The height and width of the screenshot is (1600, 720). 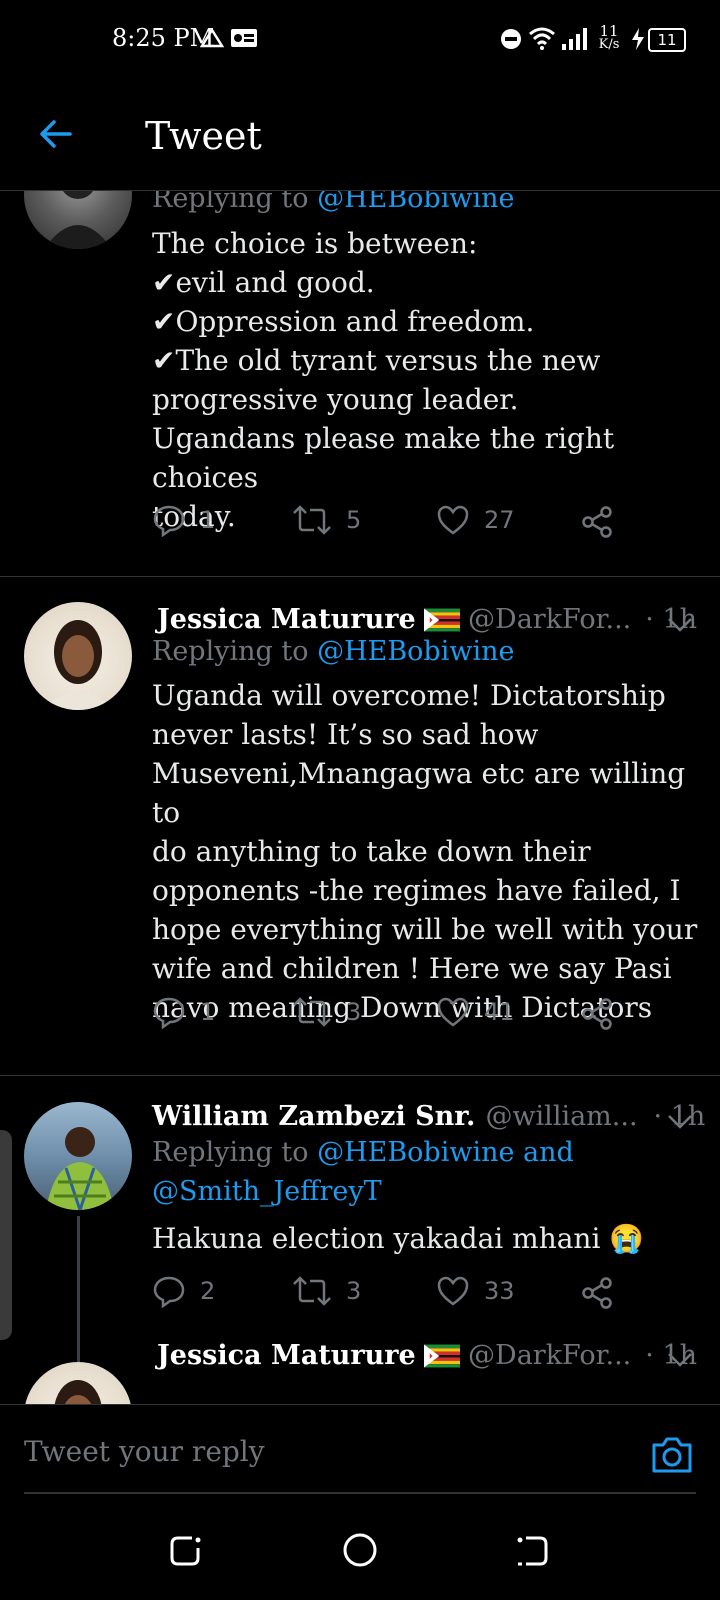 I want to click on tweet-card: Jessica Maturure @DarkFor... · 1h, so click(x=360, y=1372).